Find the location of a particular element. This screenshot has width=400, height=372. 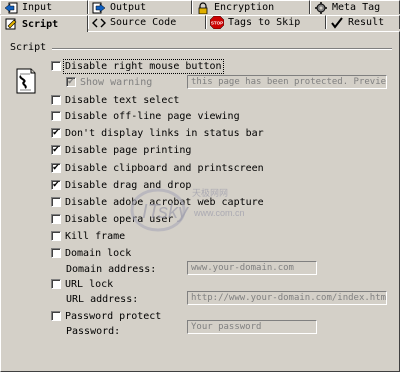

pencil-icon is located at coordinates (11, 24).